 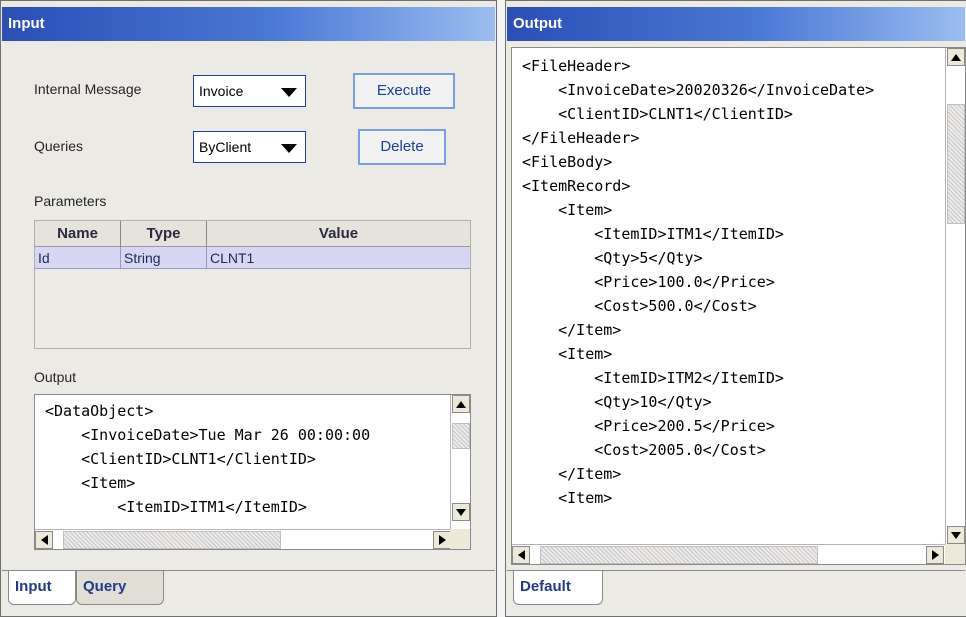 What do you see at coordinates (501, 308) in the screenshot?
I see `panel-divider` at bounding box center [501, 308].